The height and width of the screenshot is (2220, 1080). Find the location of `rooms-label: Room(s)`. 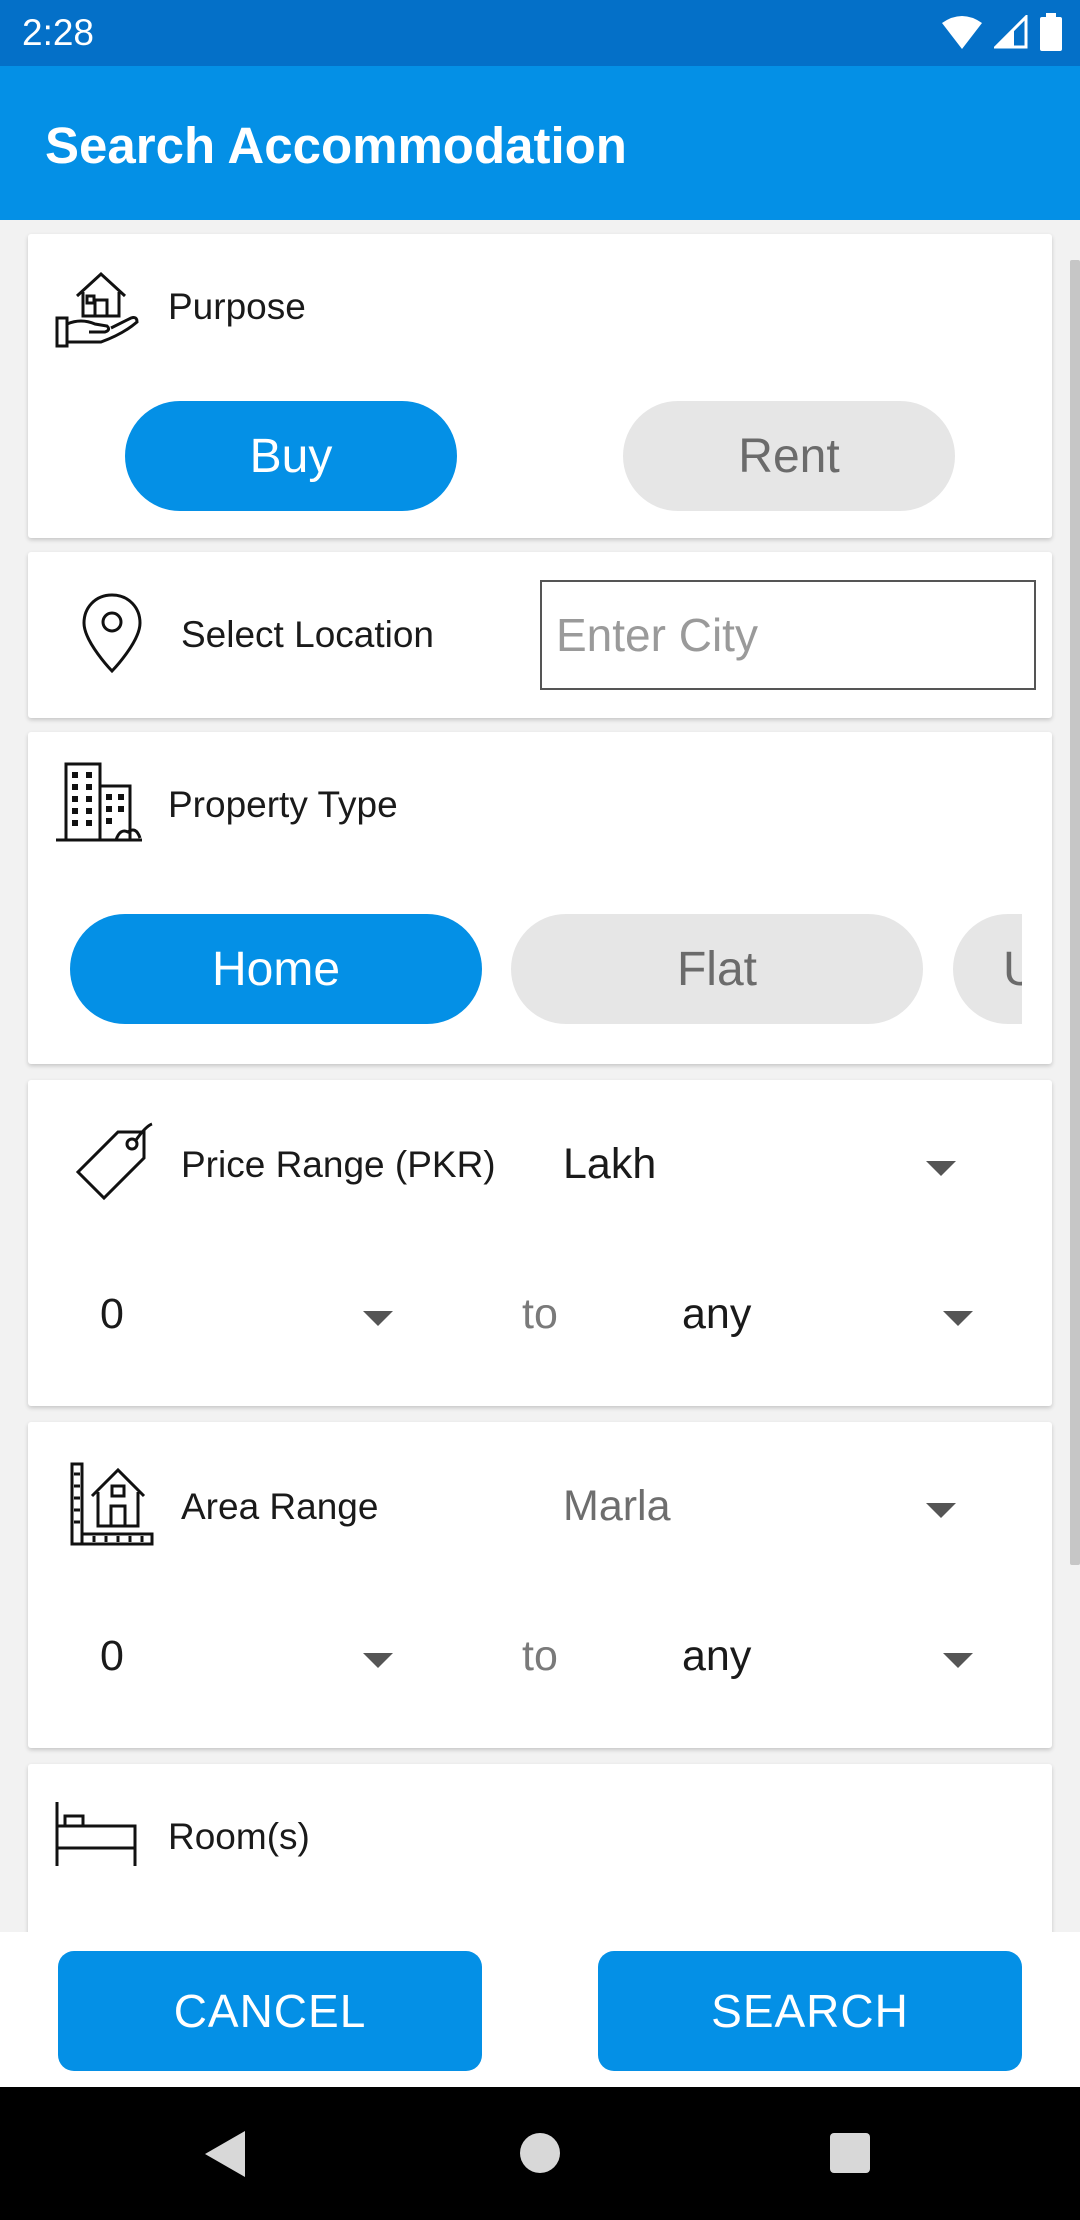

rooms-label: Room(s) is located at coordinates (239, 1836).